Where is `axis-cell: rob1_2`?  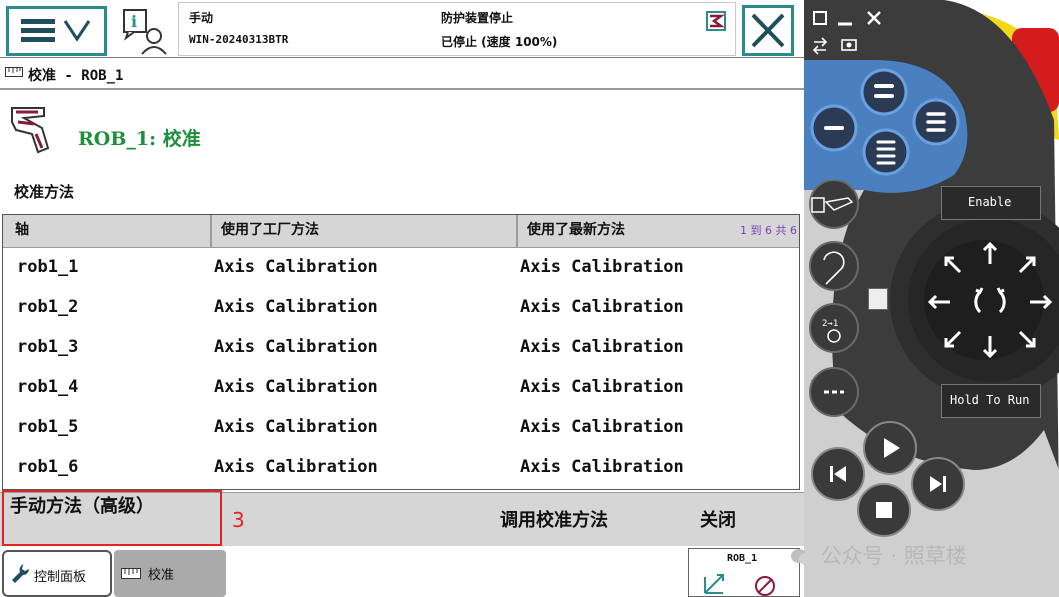 axis-cell: rob1_2 is located at coordinates (48, 307).